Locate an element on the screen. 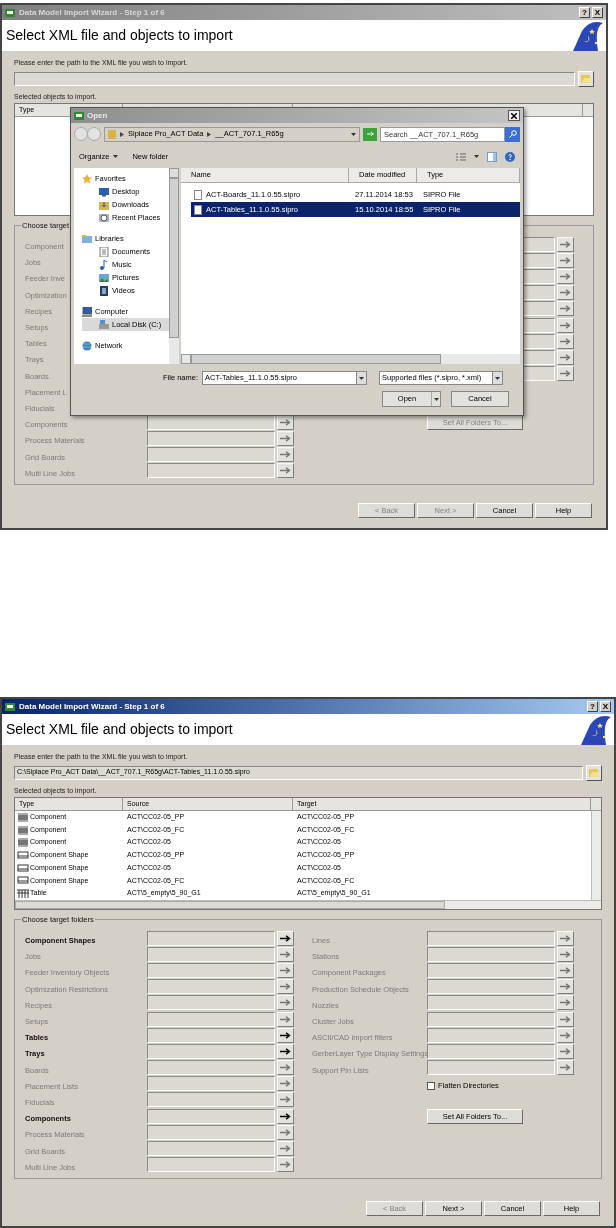 The width and height of the screenshot is (616, 1228). document-icon is located at coordinates (104, 251).